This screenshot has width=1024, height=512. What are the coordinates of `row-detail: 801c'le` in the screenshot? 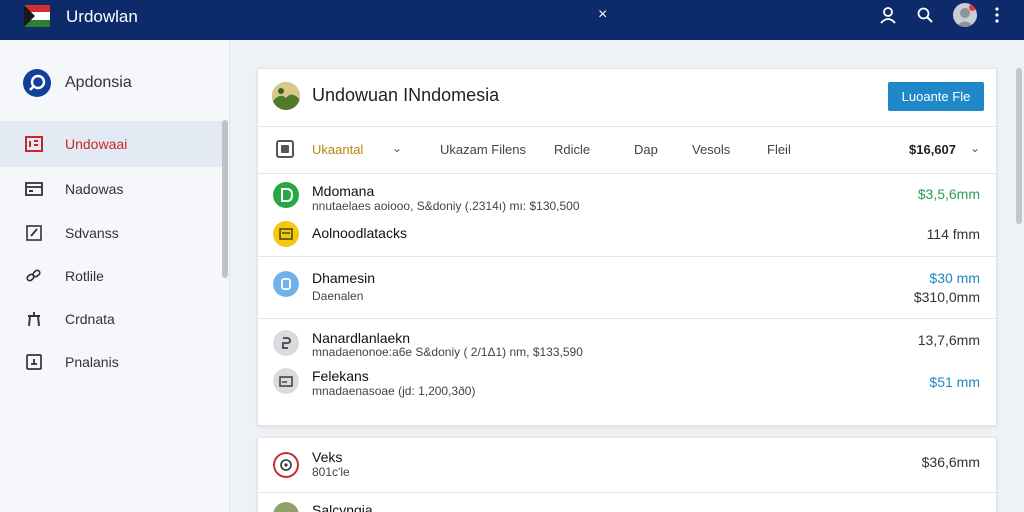 It's located at (331, 472).